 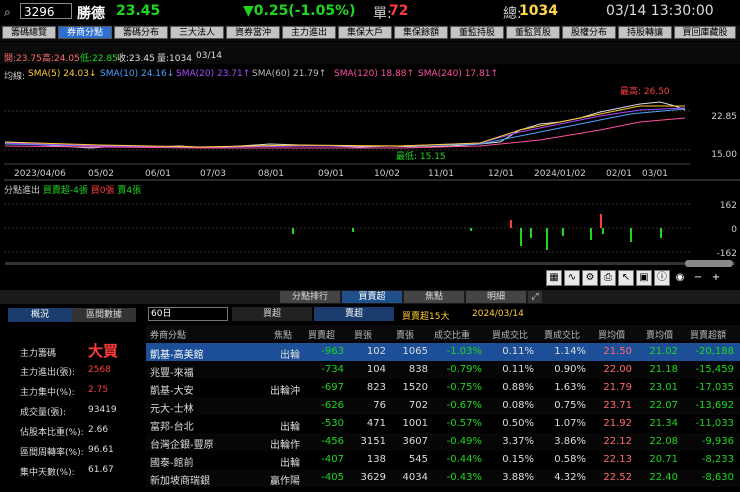 What do you see at coordinates (29, 32) in the screenshot?
I see `tab-chip-overview: 籌碼總覽` at bounding box center [29, 32].